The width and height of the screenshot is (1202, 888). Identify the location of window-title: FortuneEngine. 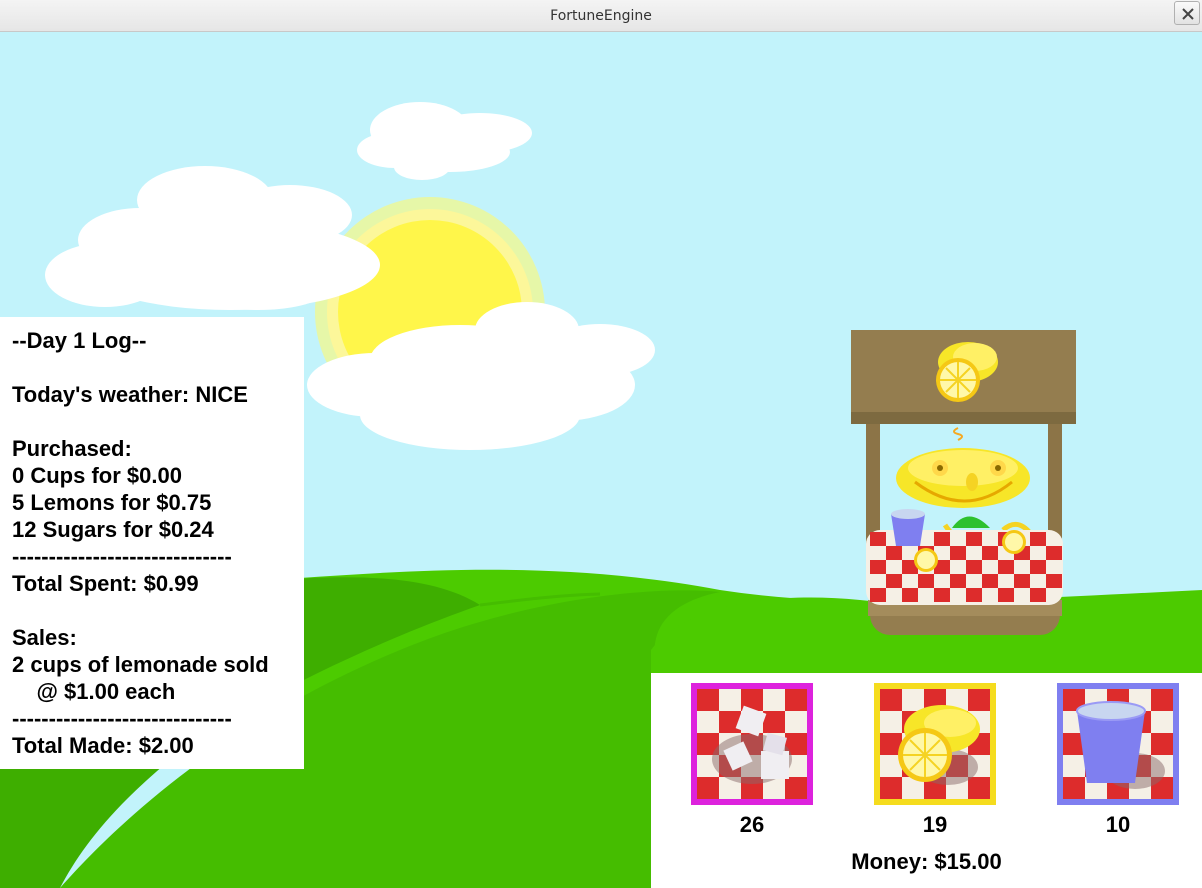
(601, 16).